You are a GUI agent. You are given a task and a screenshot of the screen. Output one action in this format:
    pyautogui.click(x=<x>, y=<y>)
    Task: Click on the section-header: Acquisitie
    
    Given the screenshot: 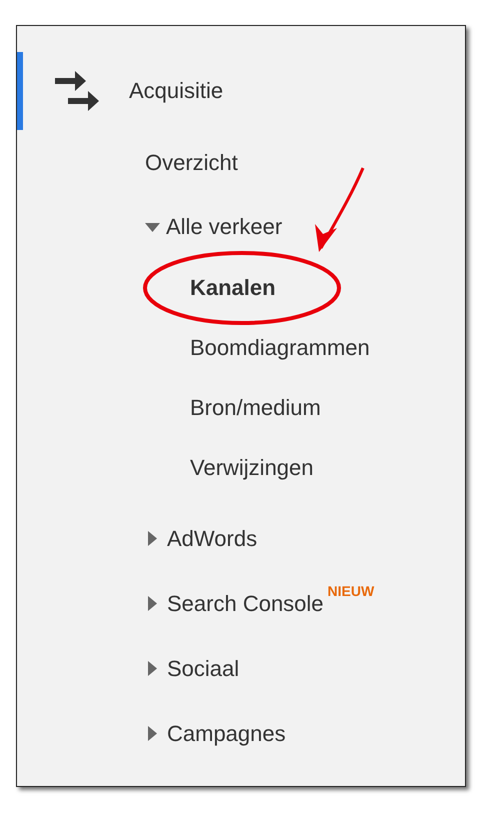 What is the action you would take?
    pyautogui.click(x=241, y=91)
    